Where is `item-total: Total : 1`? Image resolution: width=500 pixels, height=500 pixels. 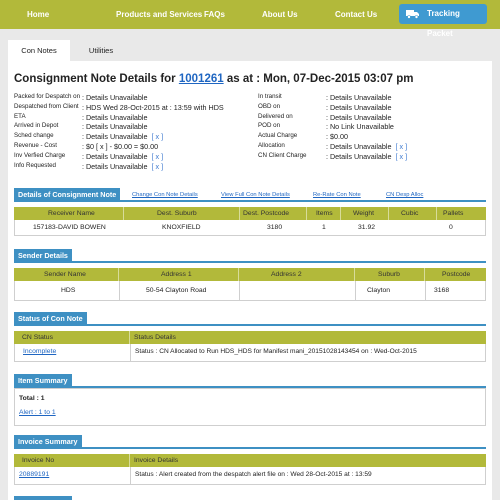
item-total: Total : 1 is located at coordinates (32, 398).